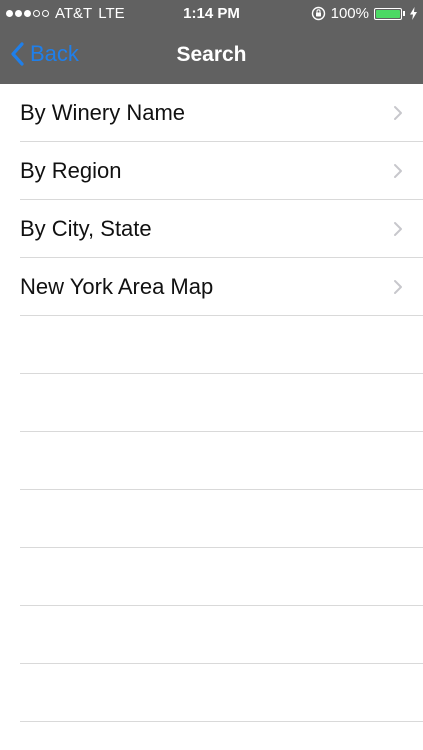  What do you see at coordinates (221, 287) in the screenshot?
I see `list-item-new-york-area-map: New York Area Map` at bounding box center [221, 287].